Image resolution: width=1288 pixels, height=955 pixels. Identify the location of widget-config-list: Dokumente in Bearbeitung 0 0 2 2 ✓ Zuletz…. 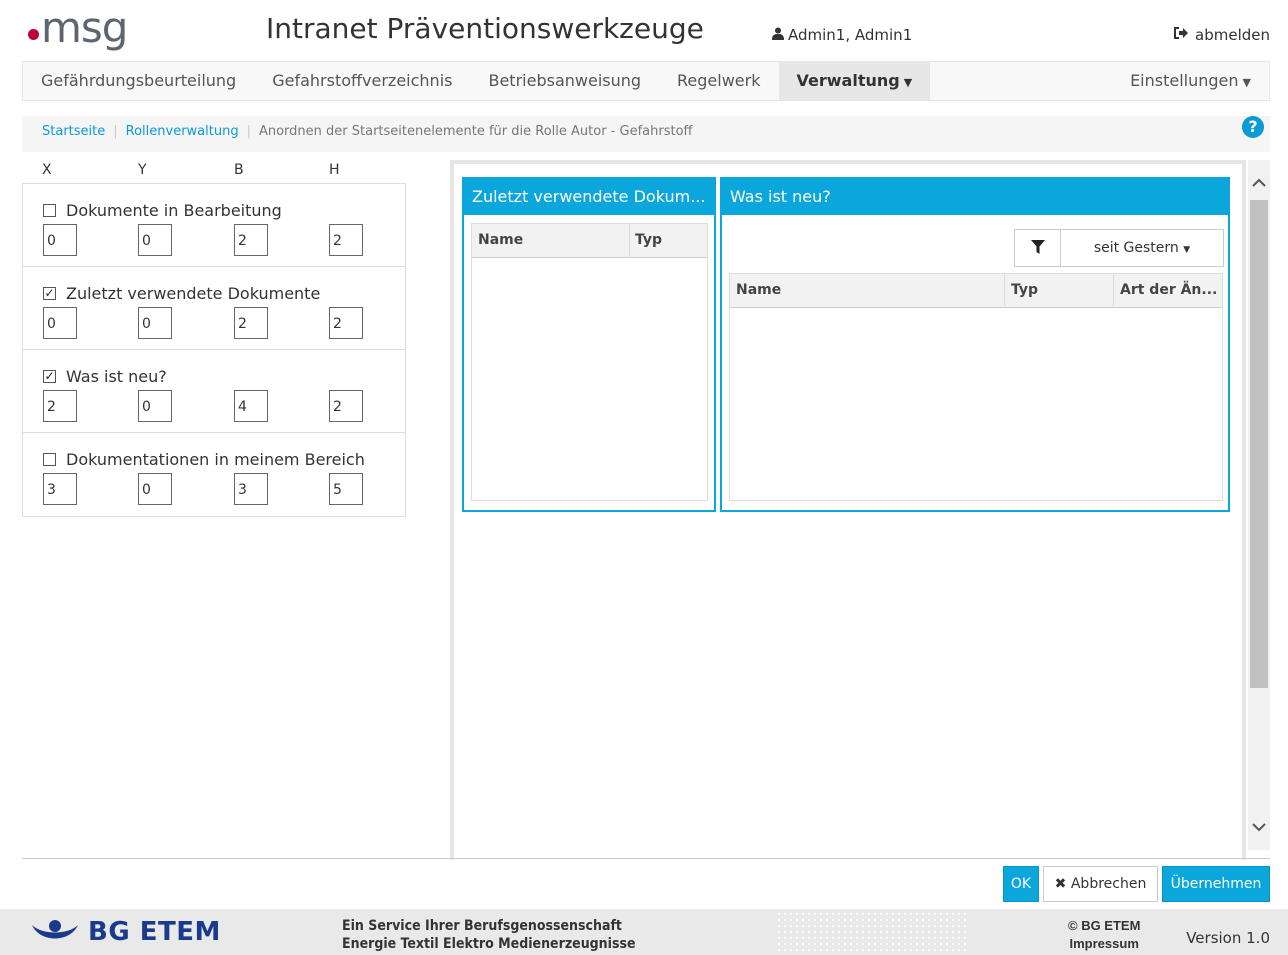
(214, 350).